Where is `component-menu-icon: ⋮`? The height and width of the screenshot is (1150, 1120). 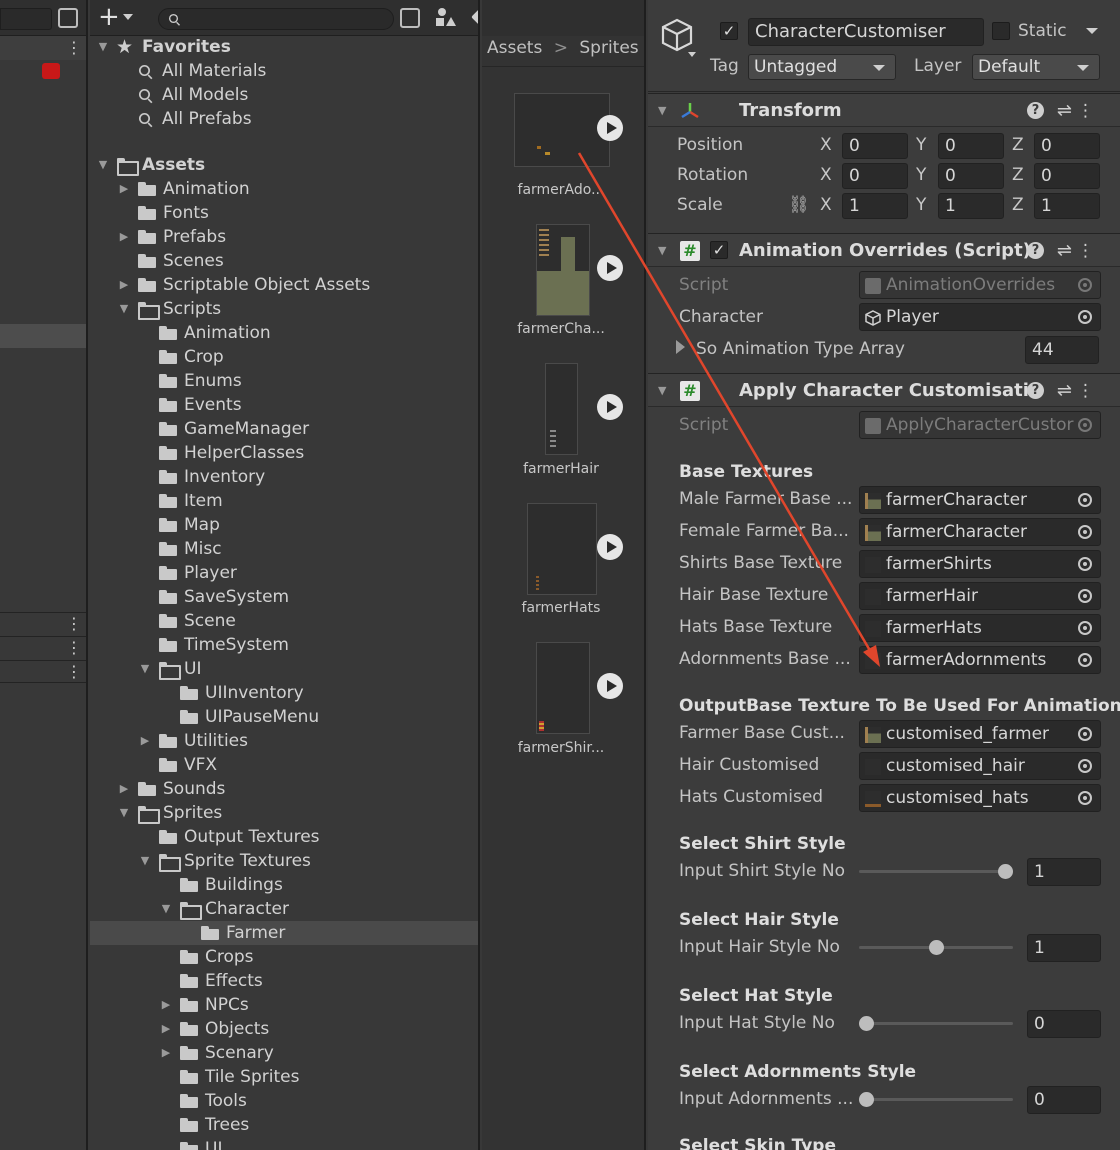
component-menu-icon: ⋮ is located at coordinates (1085, 251).